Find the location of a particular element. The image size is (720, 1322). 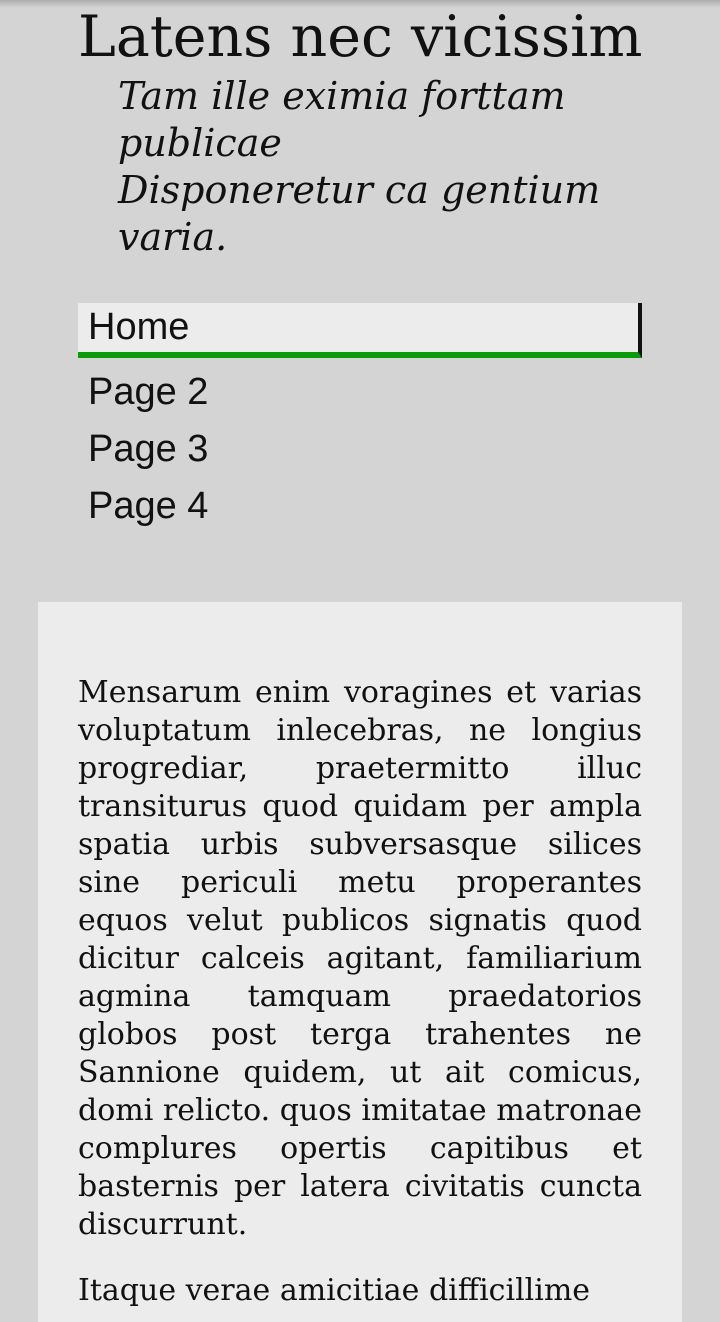

nav-item-page-4: Page 4 is located at coordinates (360, 509).